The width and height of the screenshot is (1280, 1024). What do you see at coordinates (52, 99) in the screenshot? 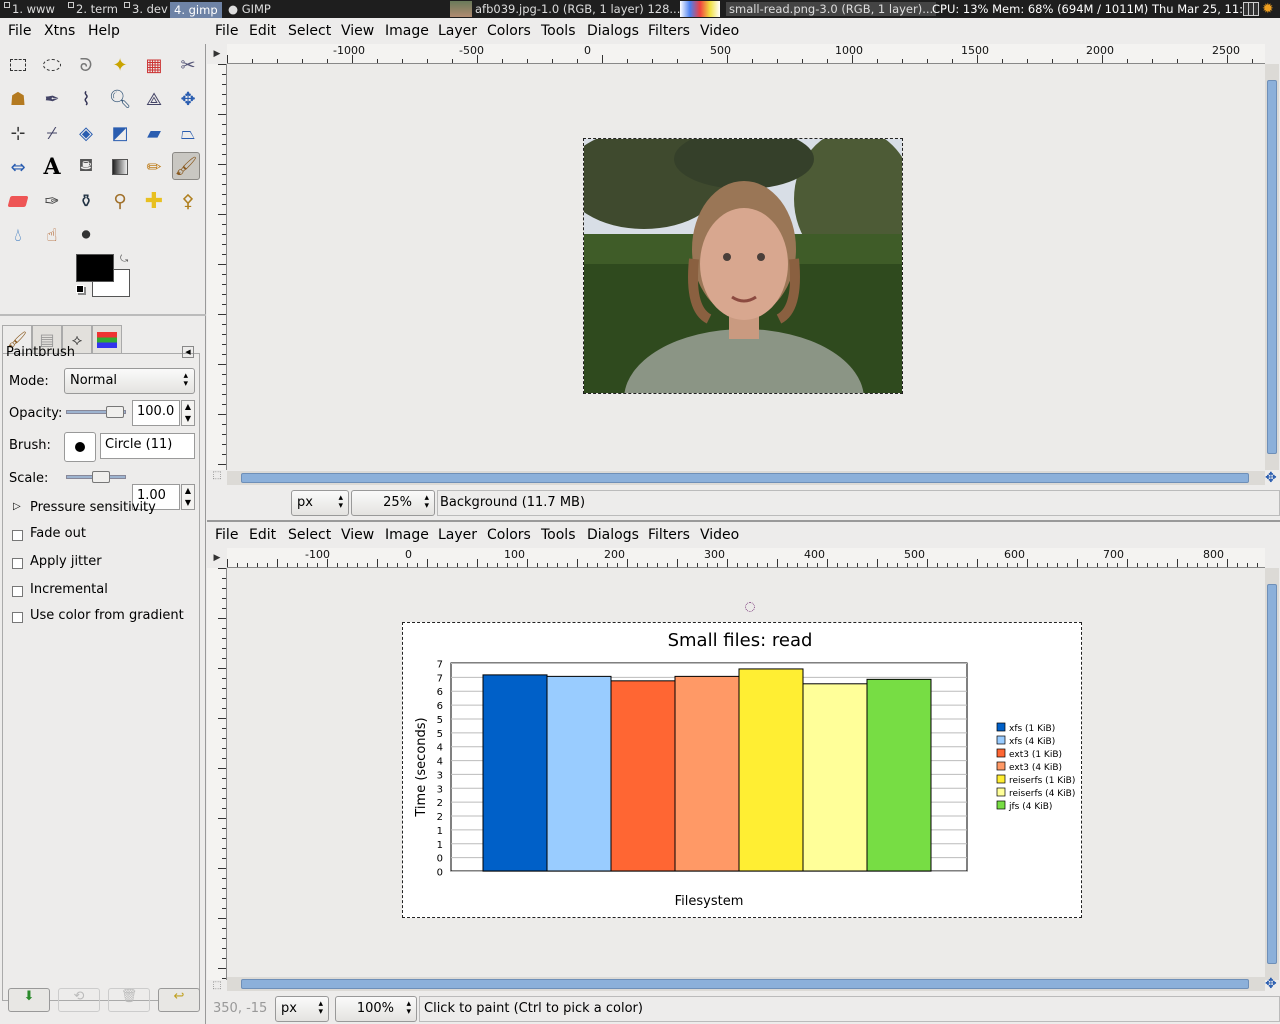
I see `paths-icon: ✒` at bounding box center [52, 99].